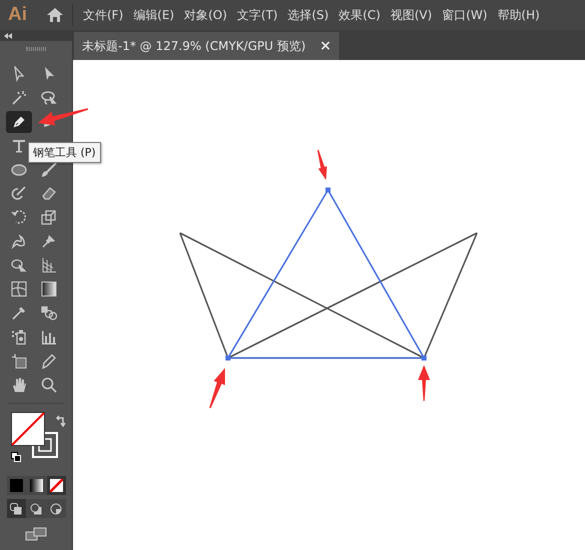 The width and height of the screenshot is (585, 550). Describe the element at coordinates (411, 15) in the screenshot. I see `menu-item: 视图(V)` at that location.